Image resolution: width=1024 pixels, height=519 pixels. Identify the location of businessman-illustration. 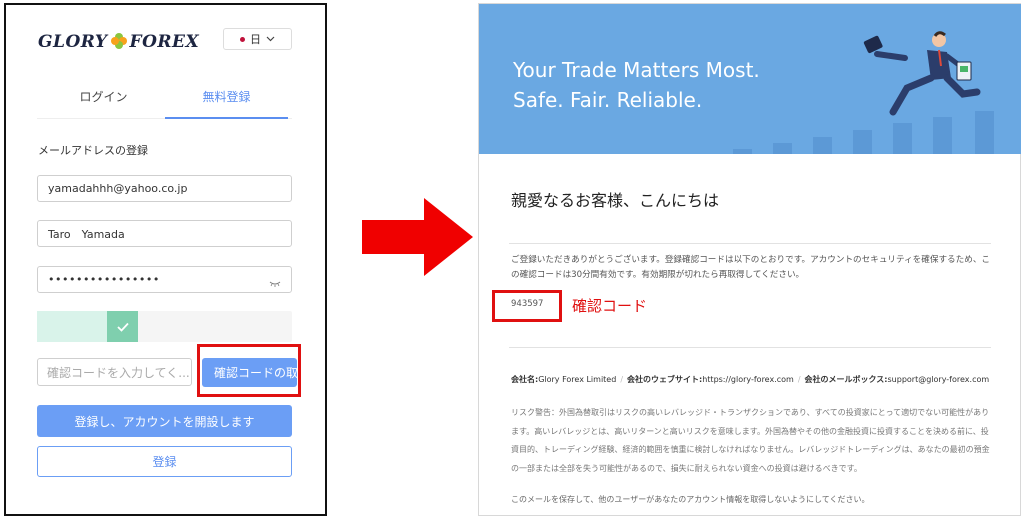
(917, 78).